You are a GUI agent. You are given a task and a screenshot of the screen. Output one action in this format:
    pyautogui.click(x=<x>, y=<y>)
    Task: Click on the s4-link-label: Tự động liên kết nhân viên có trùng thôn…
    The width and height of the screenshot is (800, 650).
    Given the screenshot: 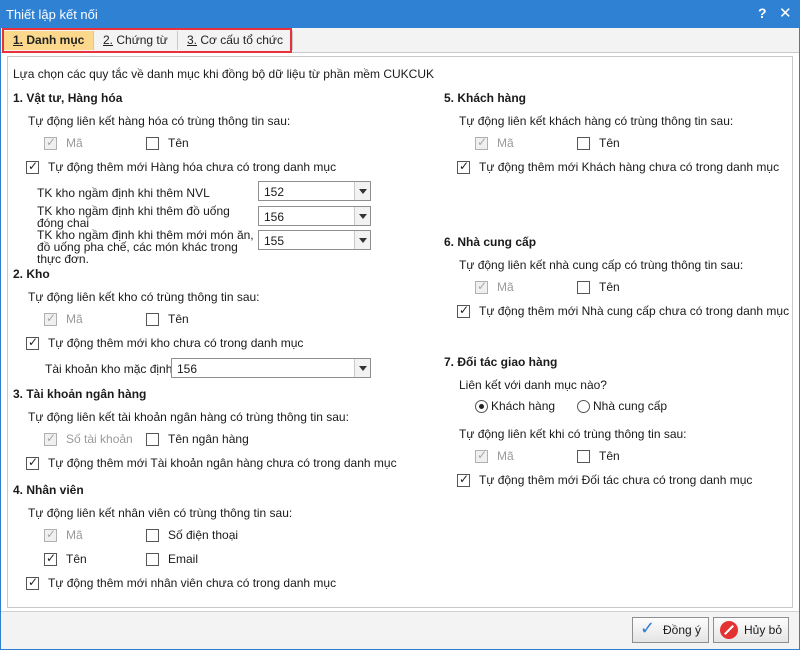 What is the action you would take?
    pyautogui.click(x=160, y=513)
    